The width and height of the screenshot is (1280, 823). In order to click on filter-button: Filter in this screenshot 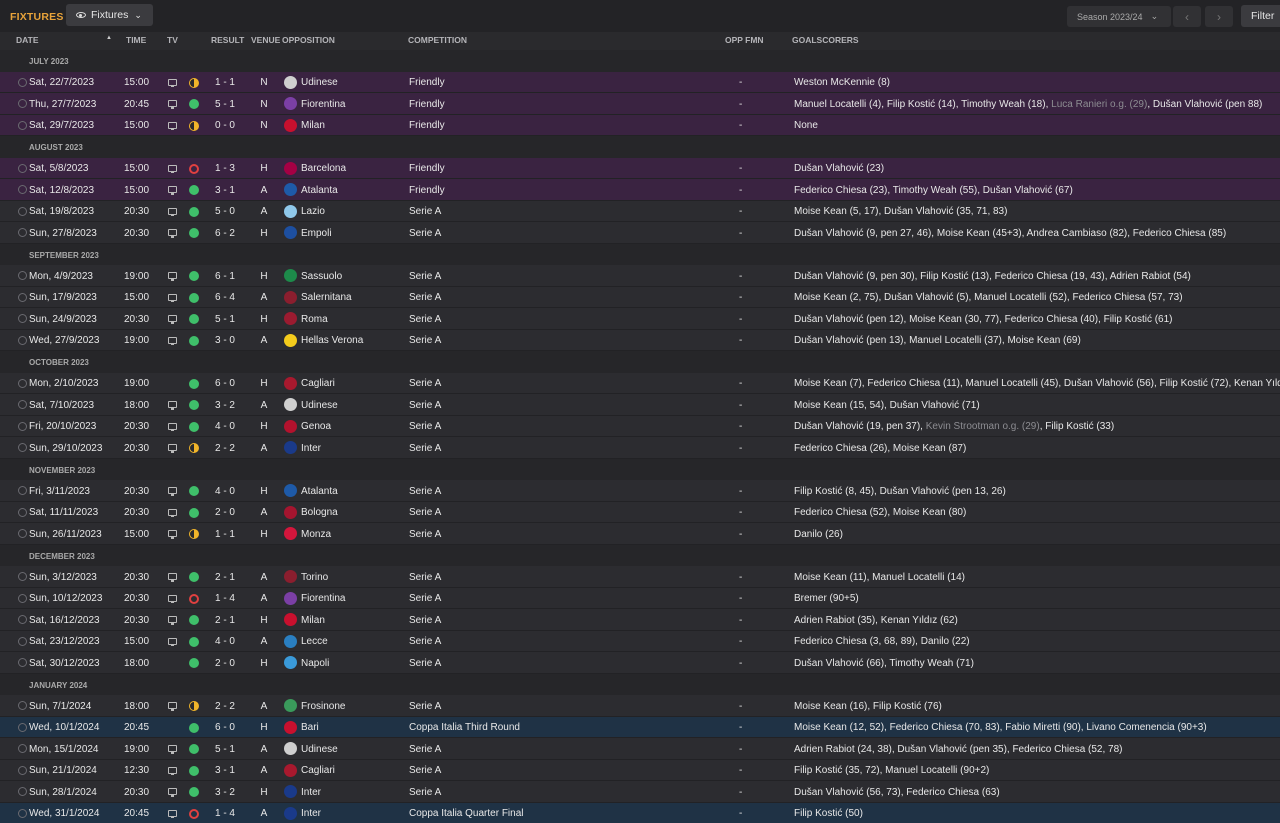, I will do `click(1260, 16)`.